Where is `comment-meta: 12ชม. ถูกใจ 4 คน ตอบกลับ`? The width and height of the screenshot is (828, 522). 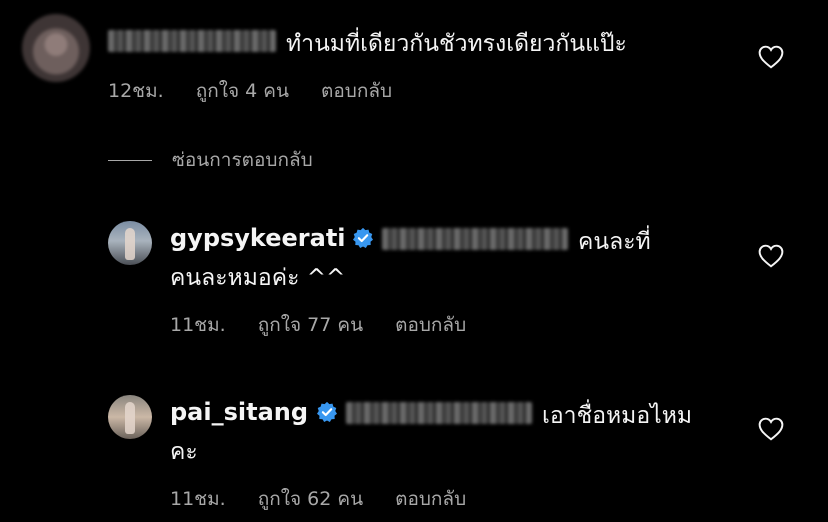
comment-meta: 12ชม. ถูกใจ 4 คน ตอบกลับ is located at coordinates (263, 91).